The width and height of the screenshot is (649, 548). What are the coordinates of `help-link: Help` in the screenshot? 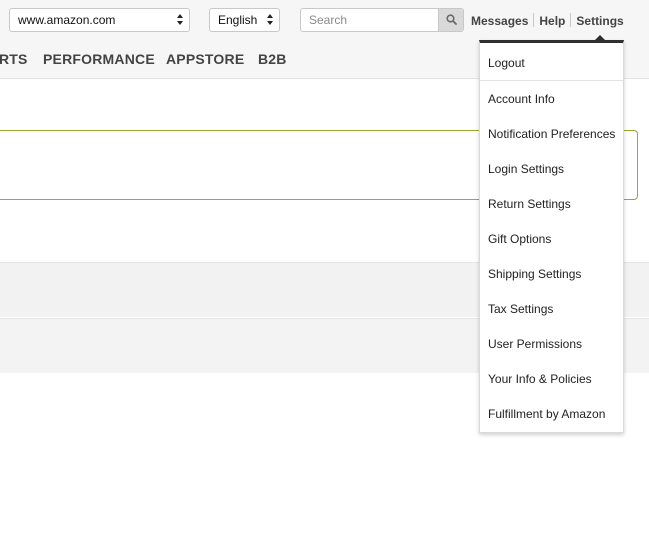 It's located at (552, 21).